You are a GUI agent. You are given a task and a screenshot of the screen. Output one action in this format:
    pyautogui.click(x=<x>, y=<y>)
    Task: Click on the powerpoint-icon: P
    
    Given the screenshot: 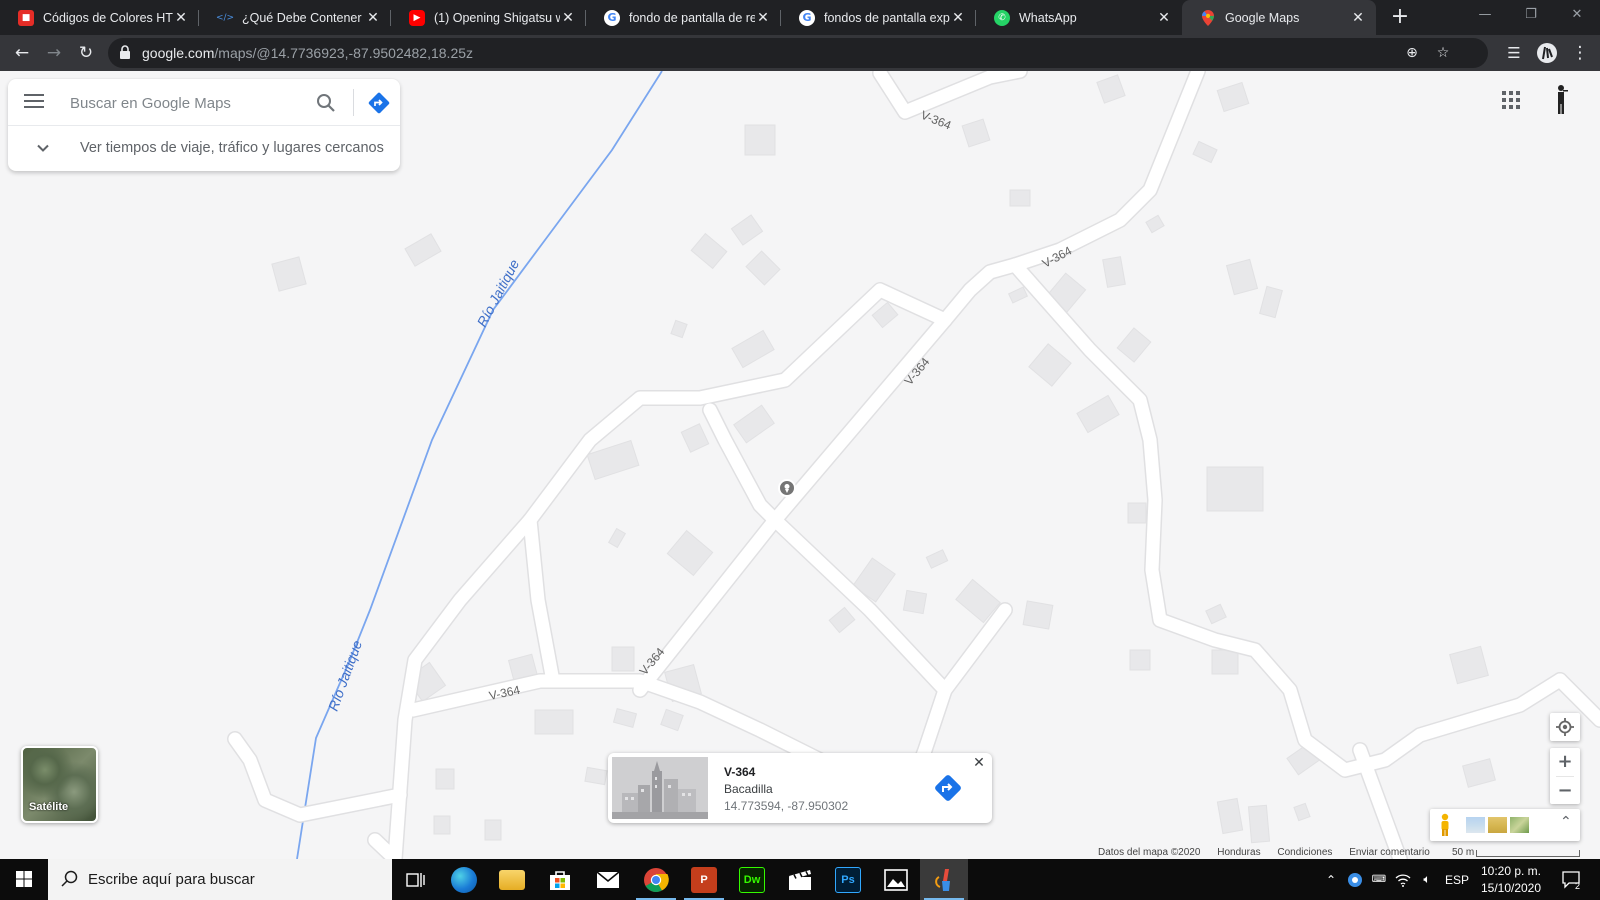 What is the action you would take?
    pyautogui.click(x=704, y=879)
    